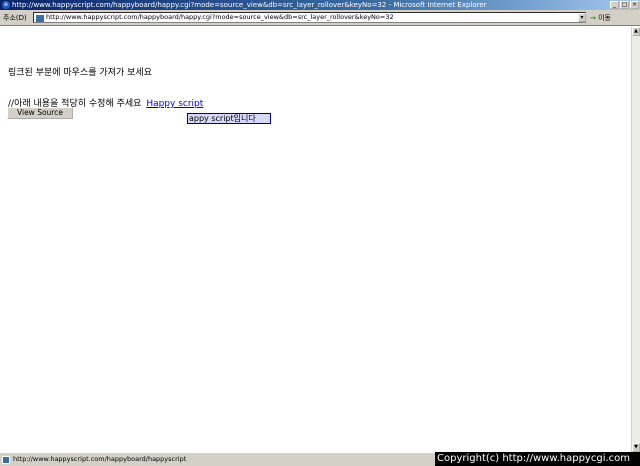  Describe the element at coordinates (537, 459) in the screenshot. I see `copyright-banner: Copyright(c) http://www.happycgi.com` at that location.